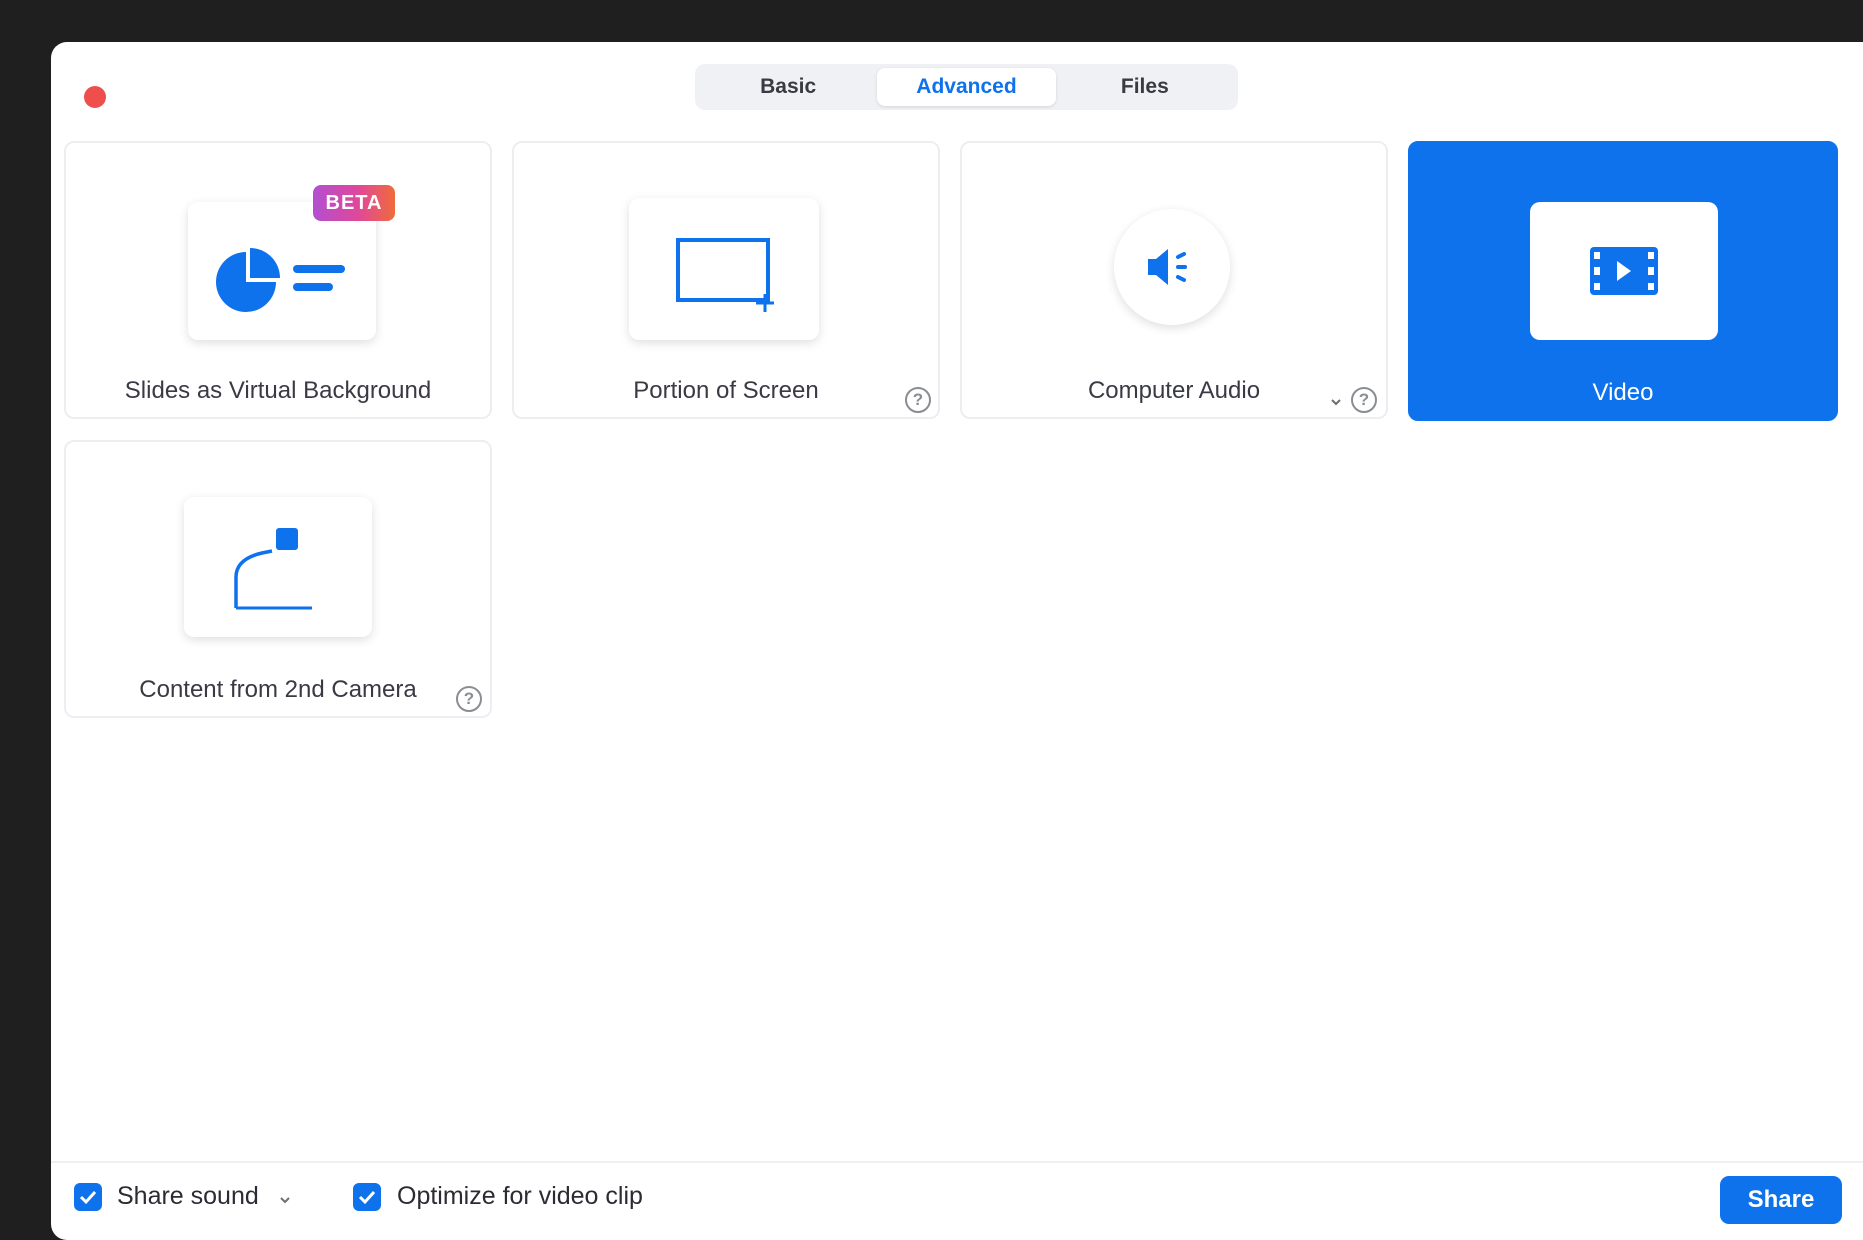  I want to click on share-button: Share, so click(1781, 1200).